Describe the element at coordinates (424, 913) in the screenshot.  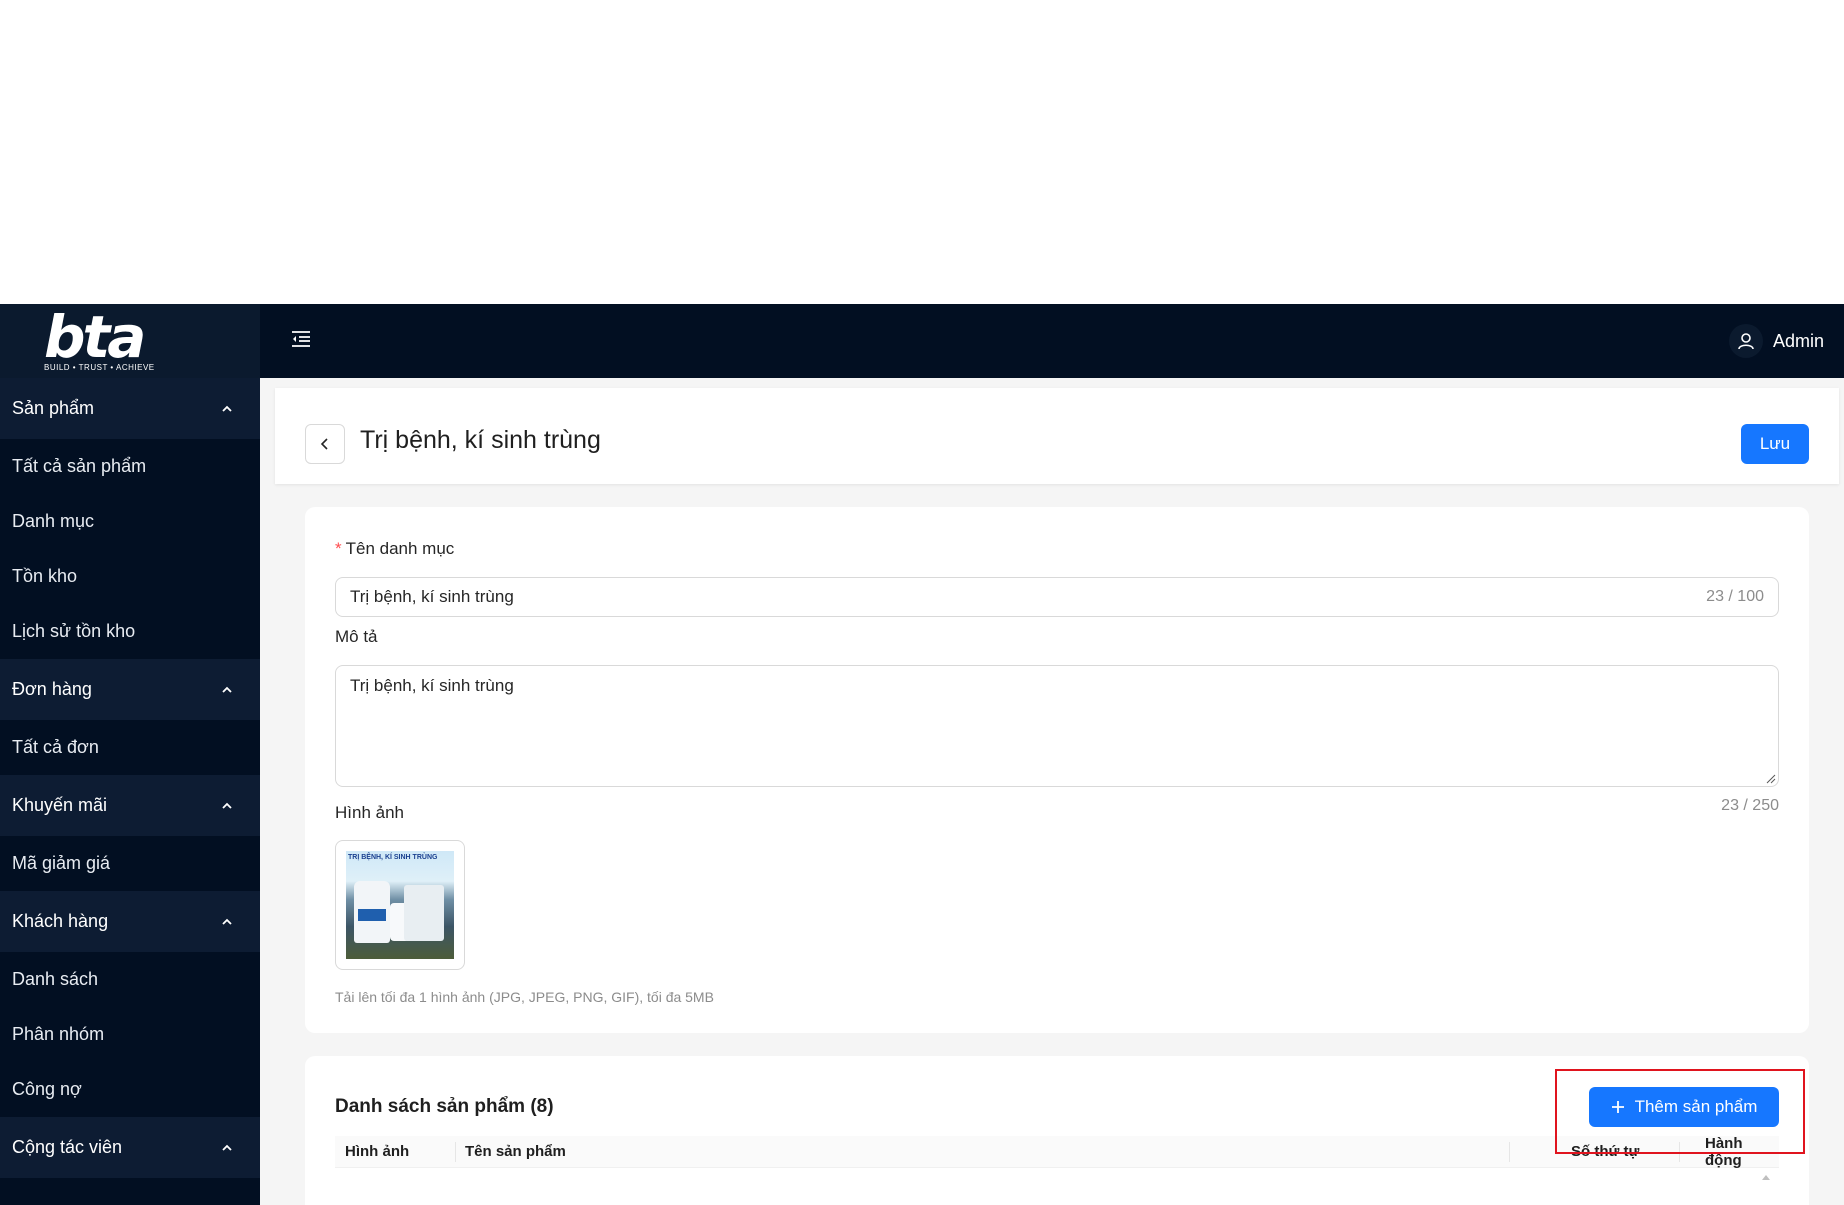
I see `product-bag-shape` at that location.